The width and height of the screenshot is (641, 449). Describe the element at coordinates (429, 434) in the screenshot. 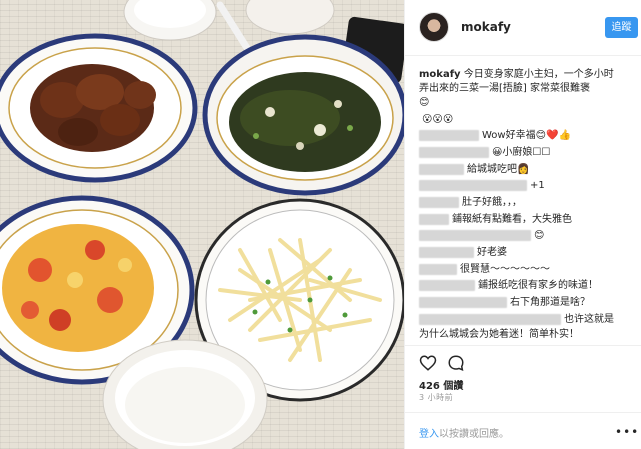

I see `login-link: 登入` at that location.